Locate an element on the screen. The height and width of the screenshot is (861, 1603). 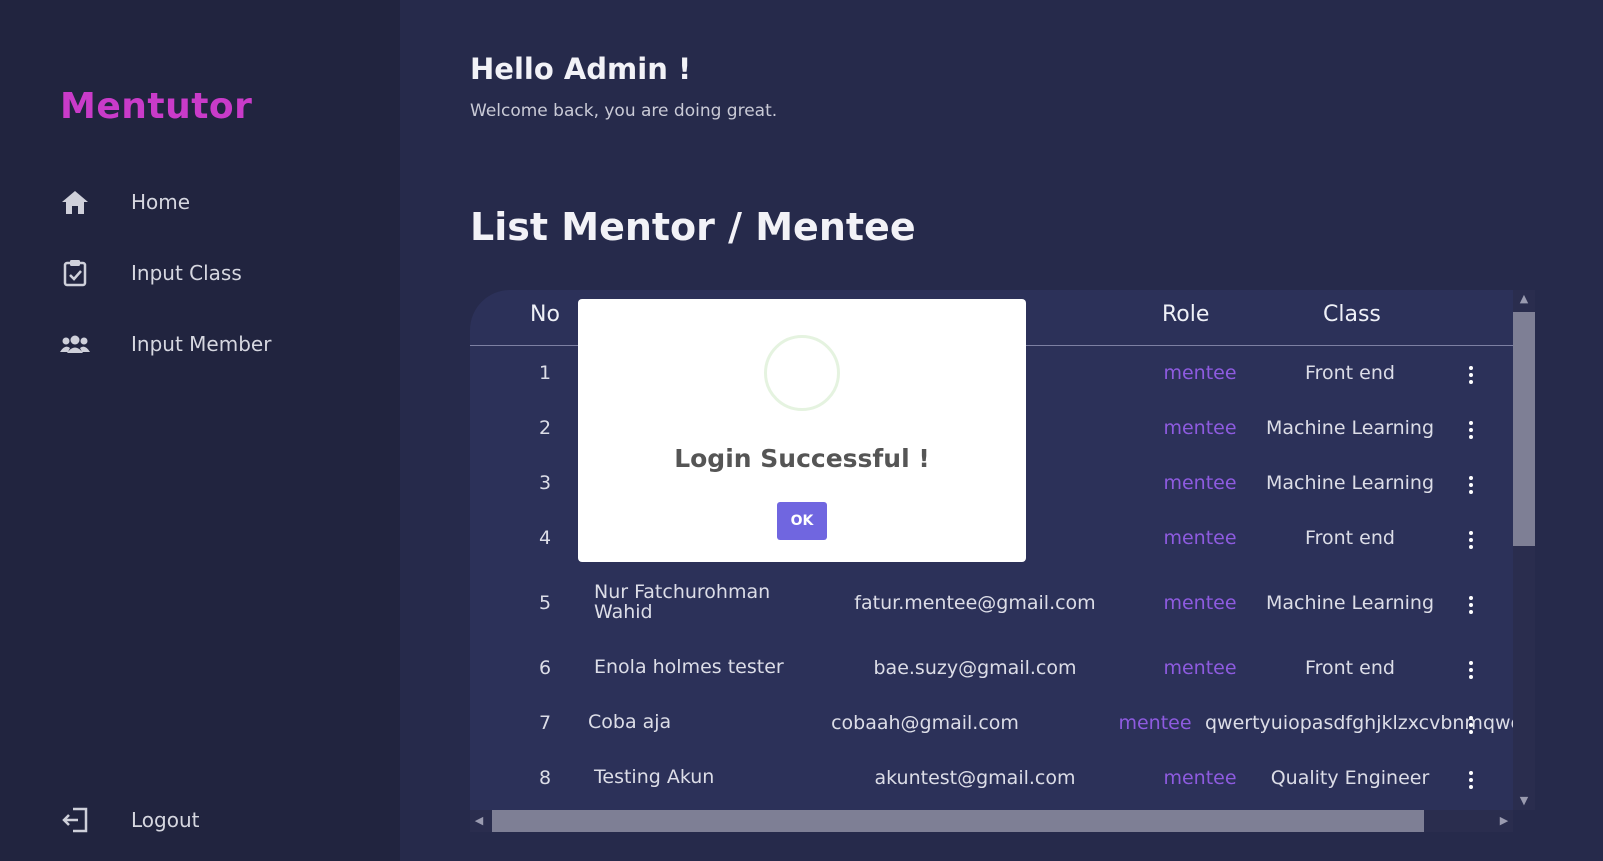
greeting-title: Hello Admin ! is located at coordinates (581, 69).